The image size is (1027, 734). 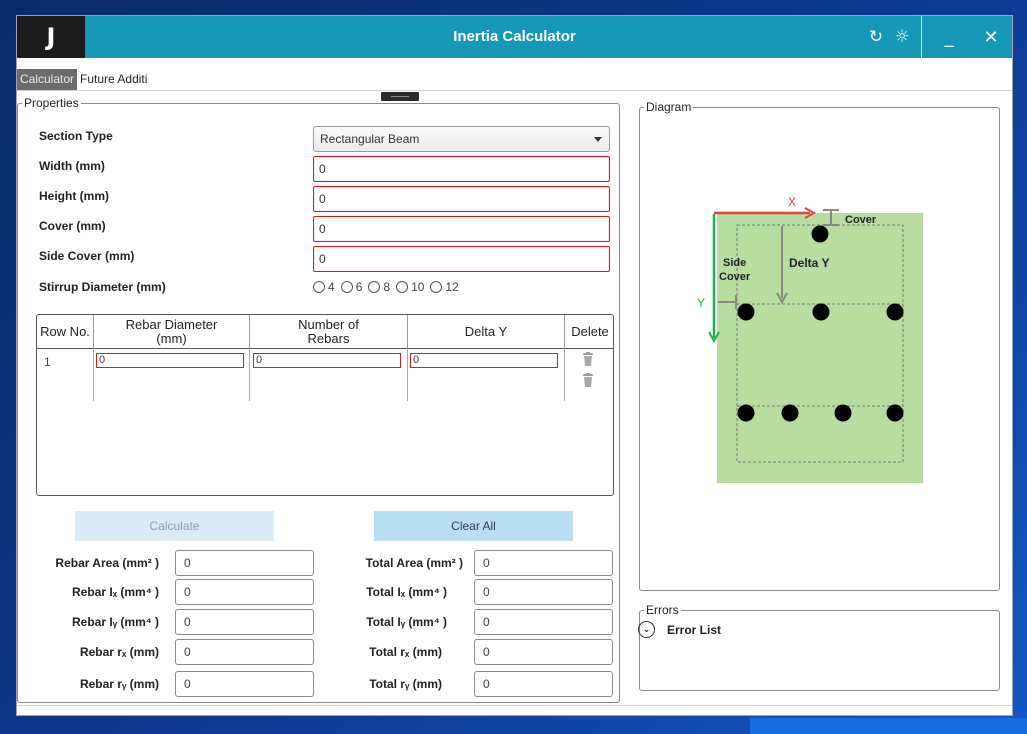 What do you see at coordinates (809, 263) in the screenshot?
I see `delta-y-label: Delta Y` at bounding box center [809, 263].